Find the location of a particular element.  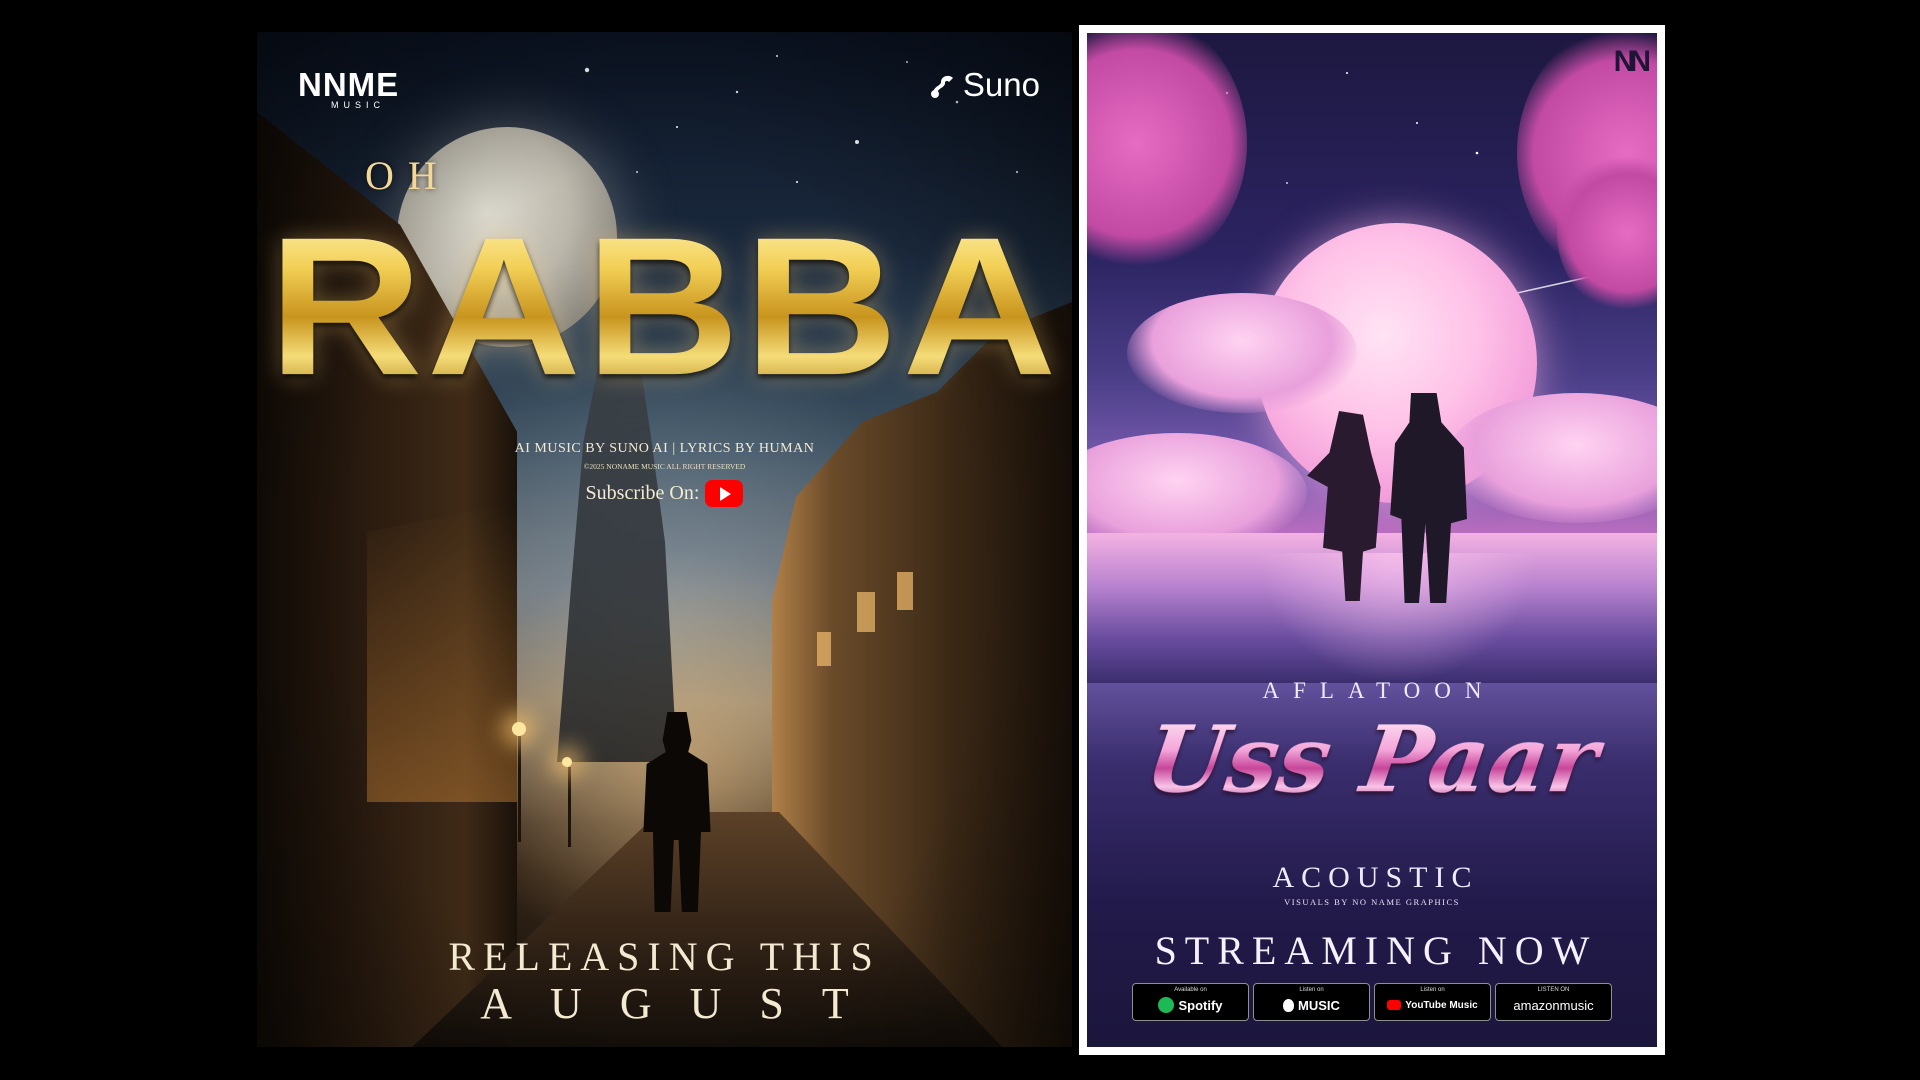

release-line-1: RELEASING THIS is located at coordinates (664, 956).